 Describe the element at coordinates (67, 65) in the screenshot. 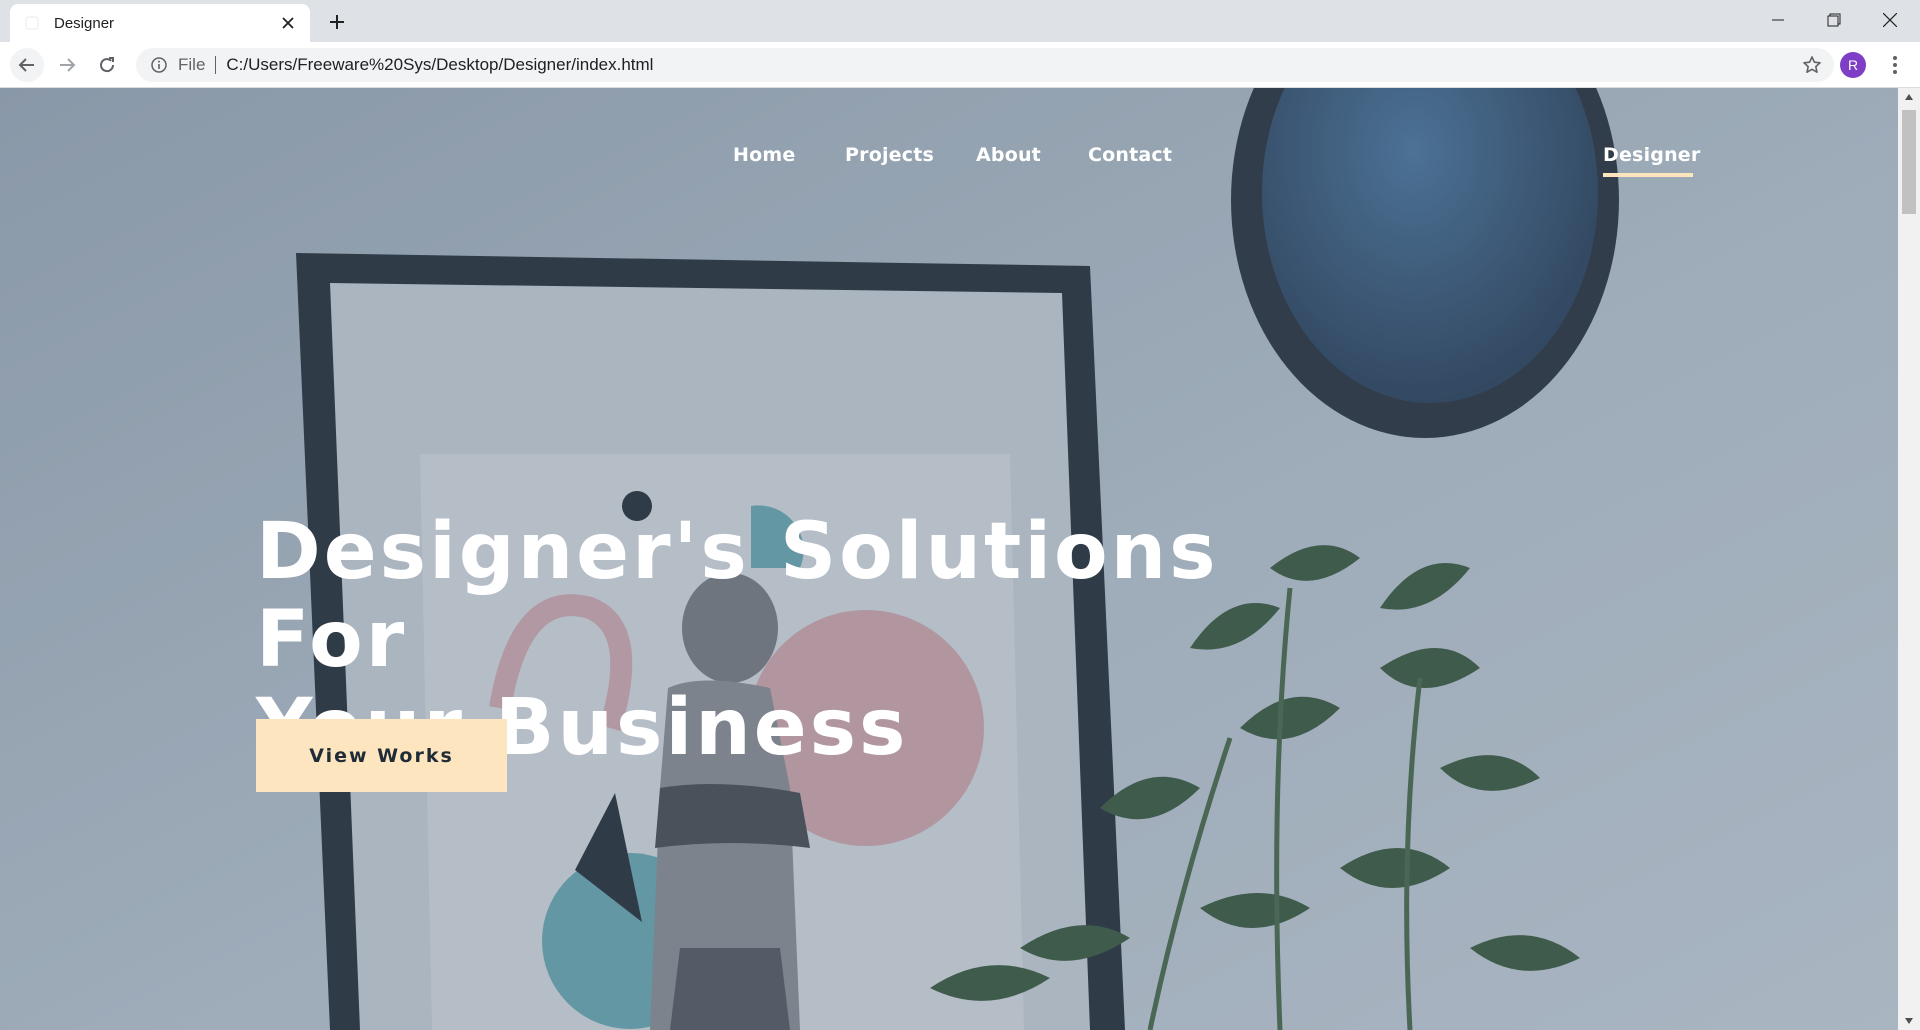

I see `forward-arrow-icon` at that location.